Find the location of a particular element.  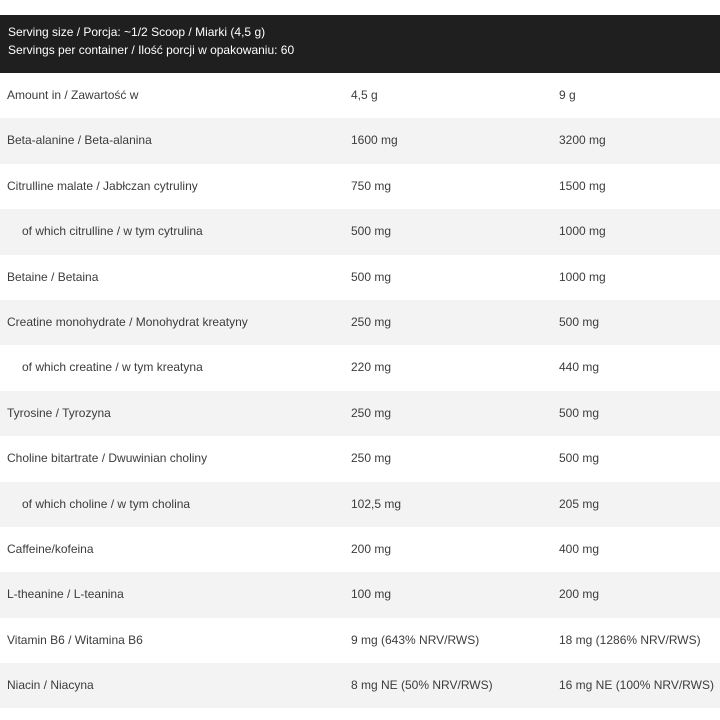

table-row: Tyrosine / Tyrozyna 250 mg 500 mg is located at coordinates (360, 413).